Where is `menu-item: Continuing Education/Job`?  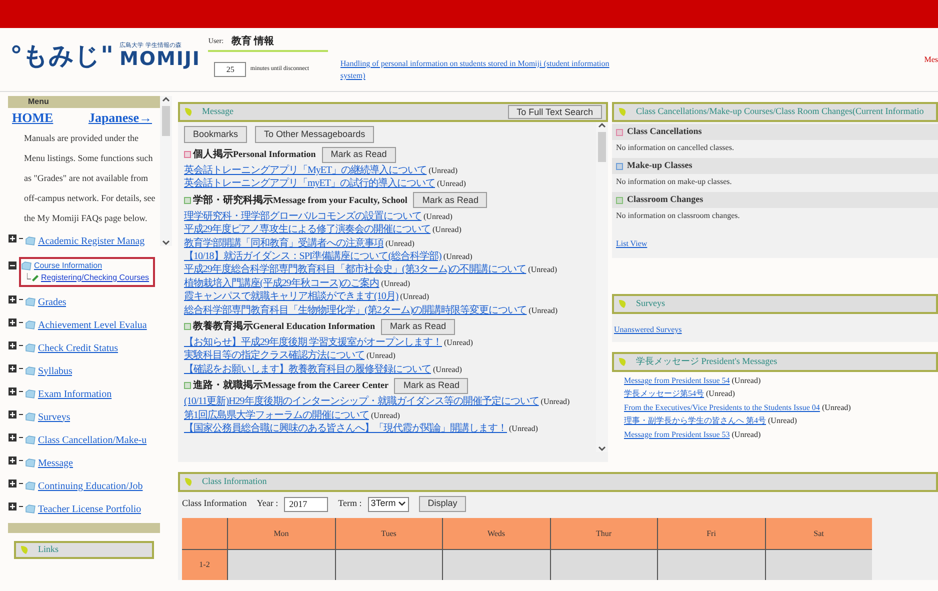 menu-item: Continuing Education/Job is located at coordinates (90, 486).